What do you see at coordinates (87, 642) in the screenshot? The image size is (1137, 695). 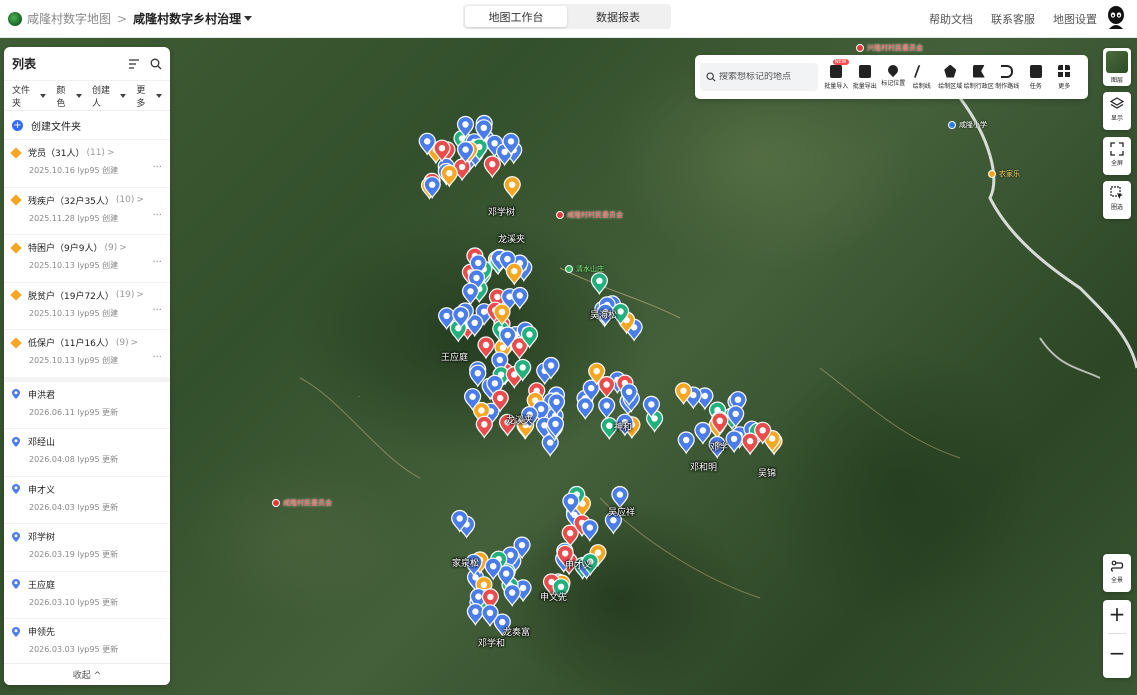 I see `list-item: 申领先 2026.03.03 lyp95 更新` at bounding box center [87, 642].